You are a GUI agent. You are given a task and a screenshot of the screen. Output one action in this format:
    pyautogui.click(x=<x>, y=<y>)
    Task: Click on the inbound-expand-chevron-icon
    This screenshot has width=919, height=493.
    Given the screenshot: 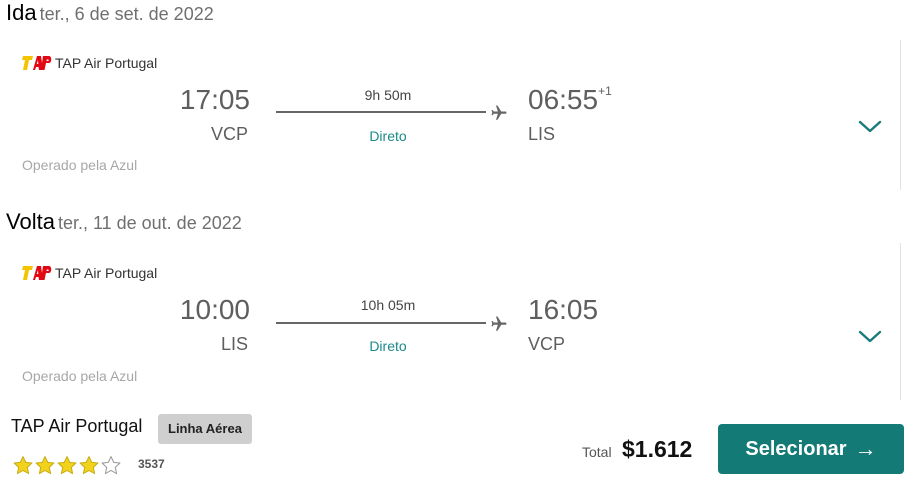 What is the action you would take?
    pyautogui.click(x=870, y=337)
    